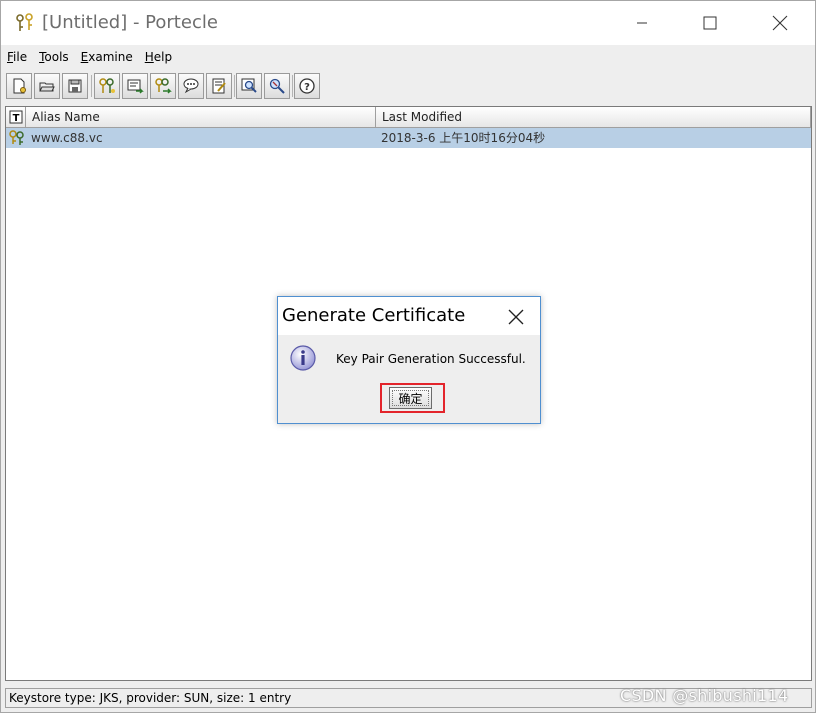 Image resolution: width=816 pixels, height=713 pixels. I want to click on column-header-alias: Alias Name, so click(201, 117).